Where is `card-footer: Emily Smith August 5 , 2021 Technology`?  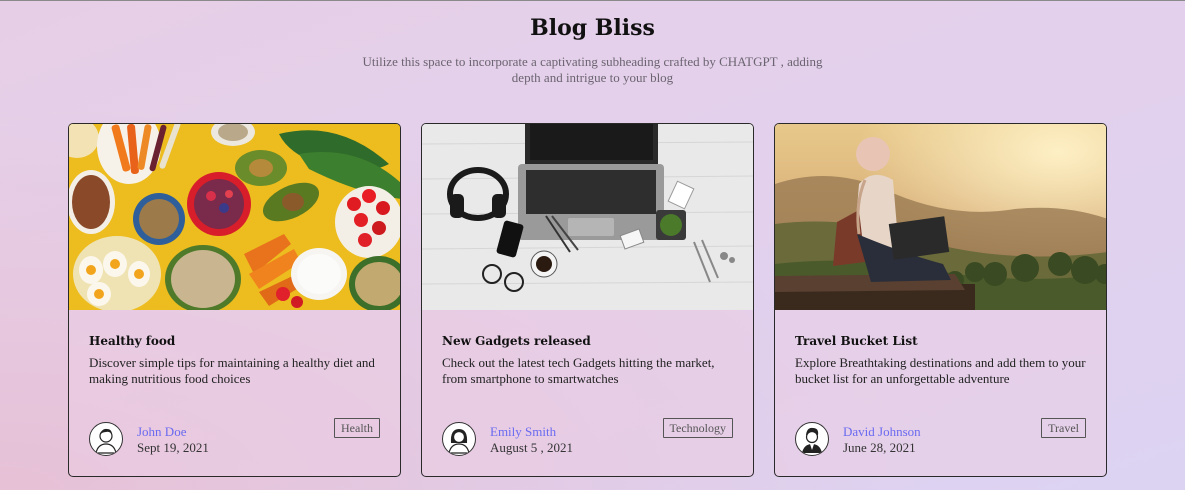
card-footer: Emily Smith August 5 , 2021 Technology is located at coordinates (587, 437).